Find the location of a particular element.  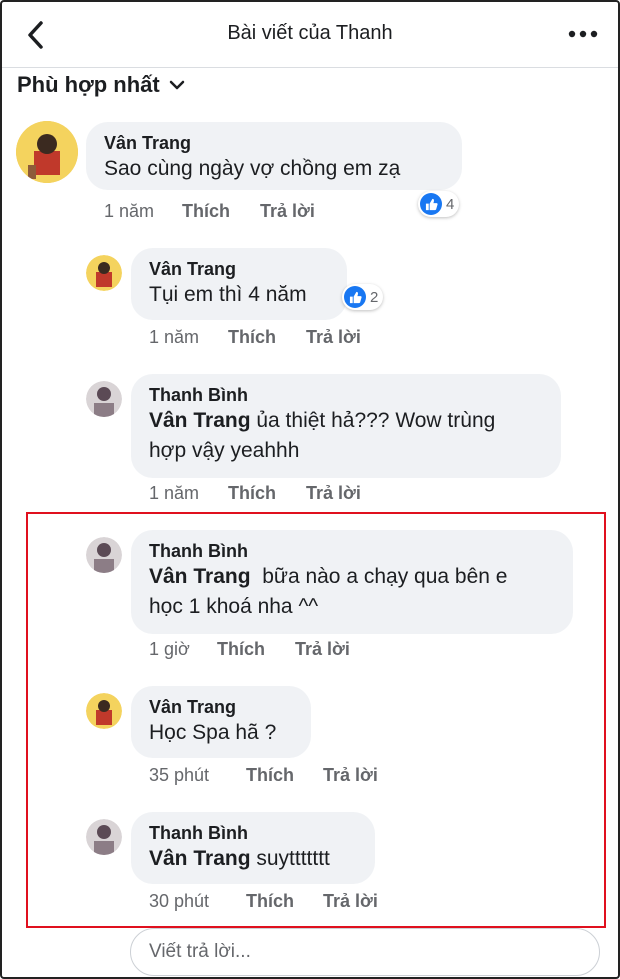

comment-text-line1: ủa thiệt hả??? Wow trùng is located at coordinates (373, 420).